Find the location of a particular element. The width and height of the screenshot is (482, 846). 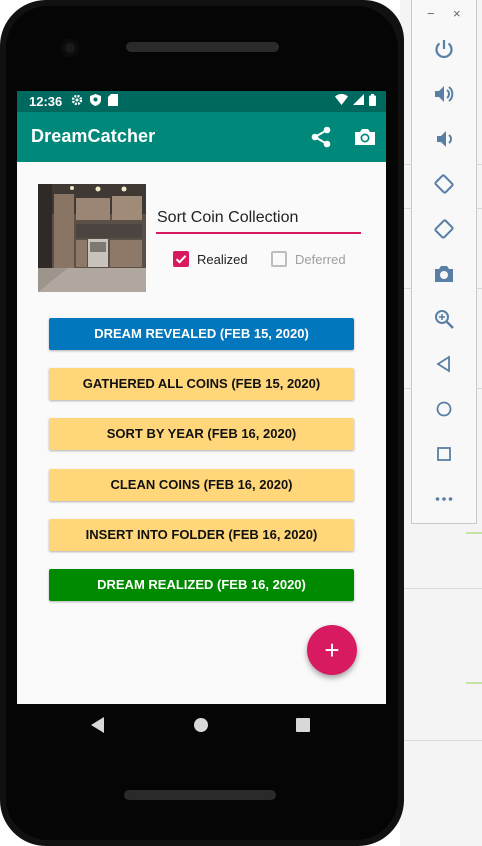

realized-checkbox: Realized is located at coordinates (210, 259).